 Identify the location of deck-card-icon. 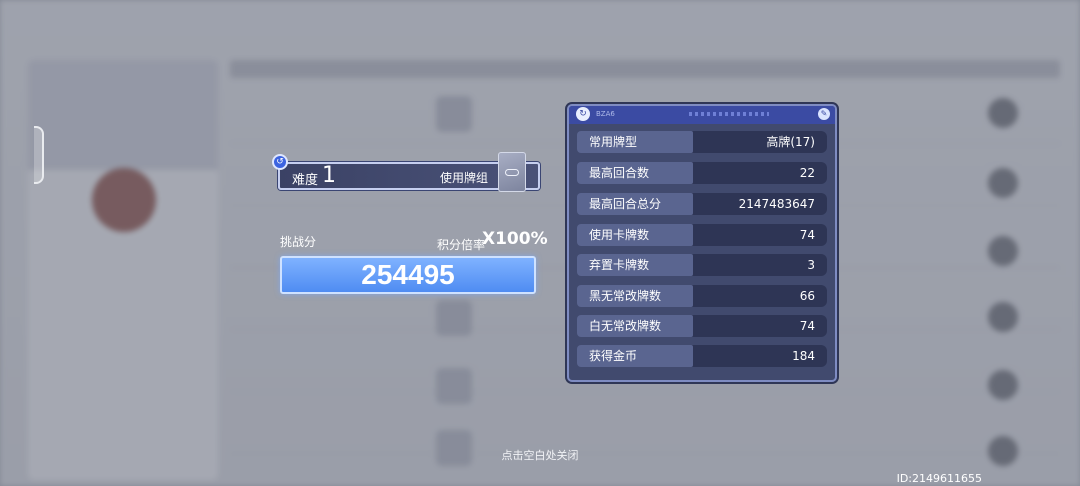
(512, 172).